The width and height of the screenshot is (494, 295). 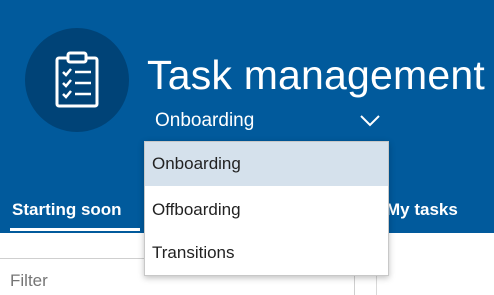 What do you see at coordinates (316, 75) in the screenshot?
I see `app-title: Task management` at bounding box center [316, 75].